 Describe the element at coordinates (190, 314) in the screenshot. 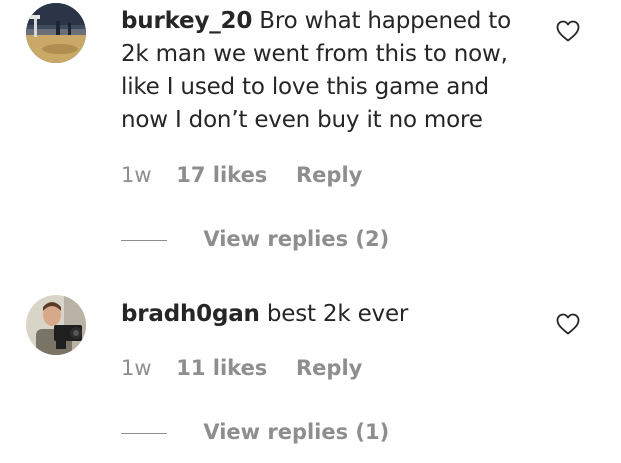

I see `comment-username: bradh0gan` at that location.